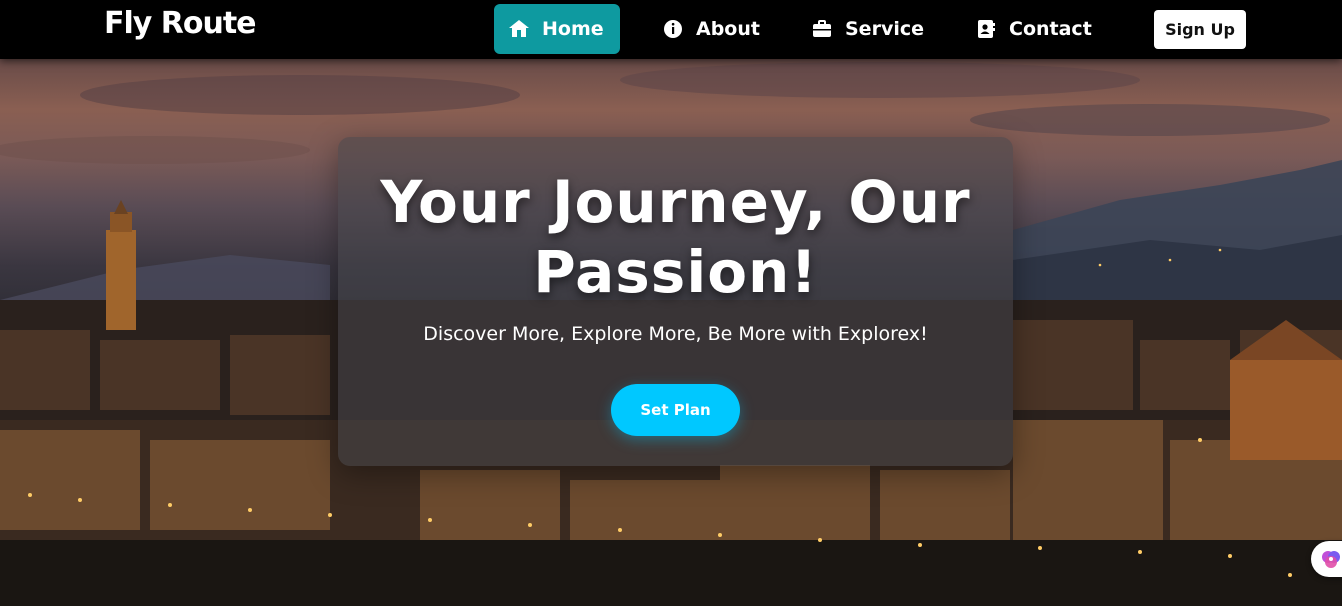  Describe the element at coordinates (728, 29) in the screenshot. I see `nav-item-label: About` at that location.